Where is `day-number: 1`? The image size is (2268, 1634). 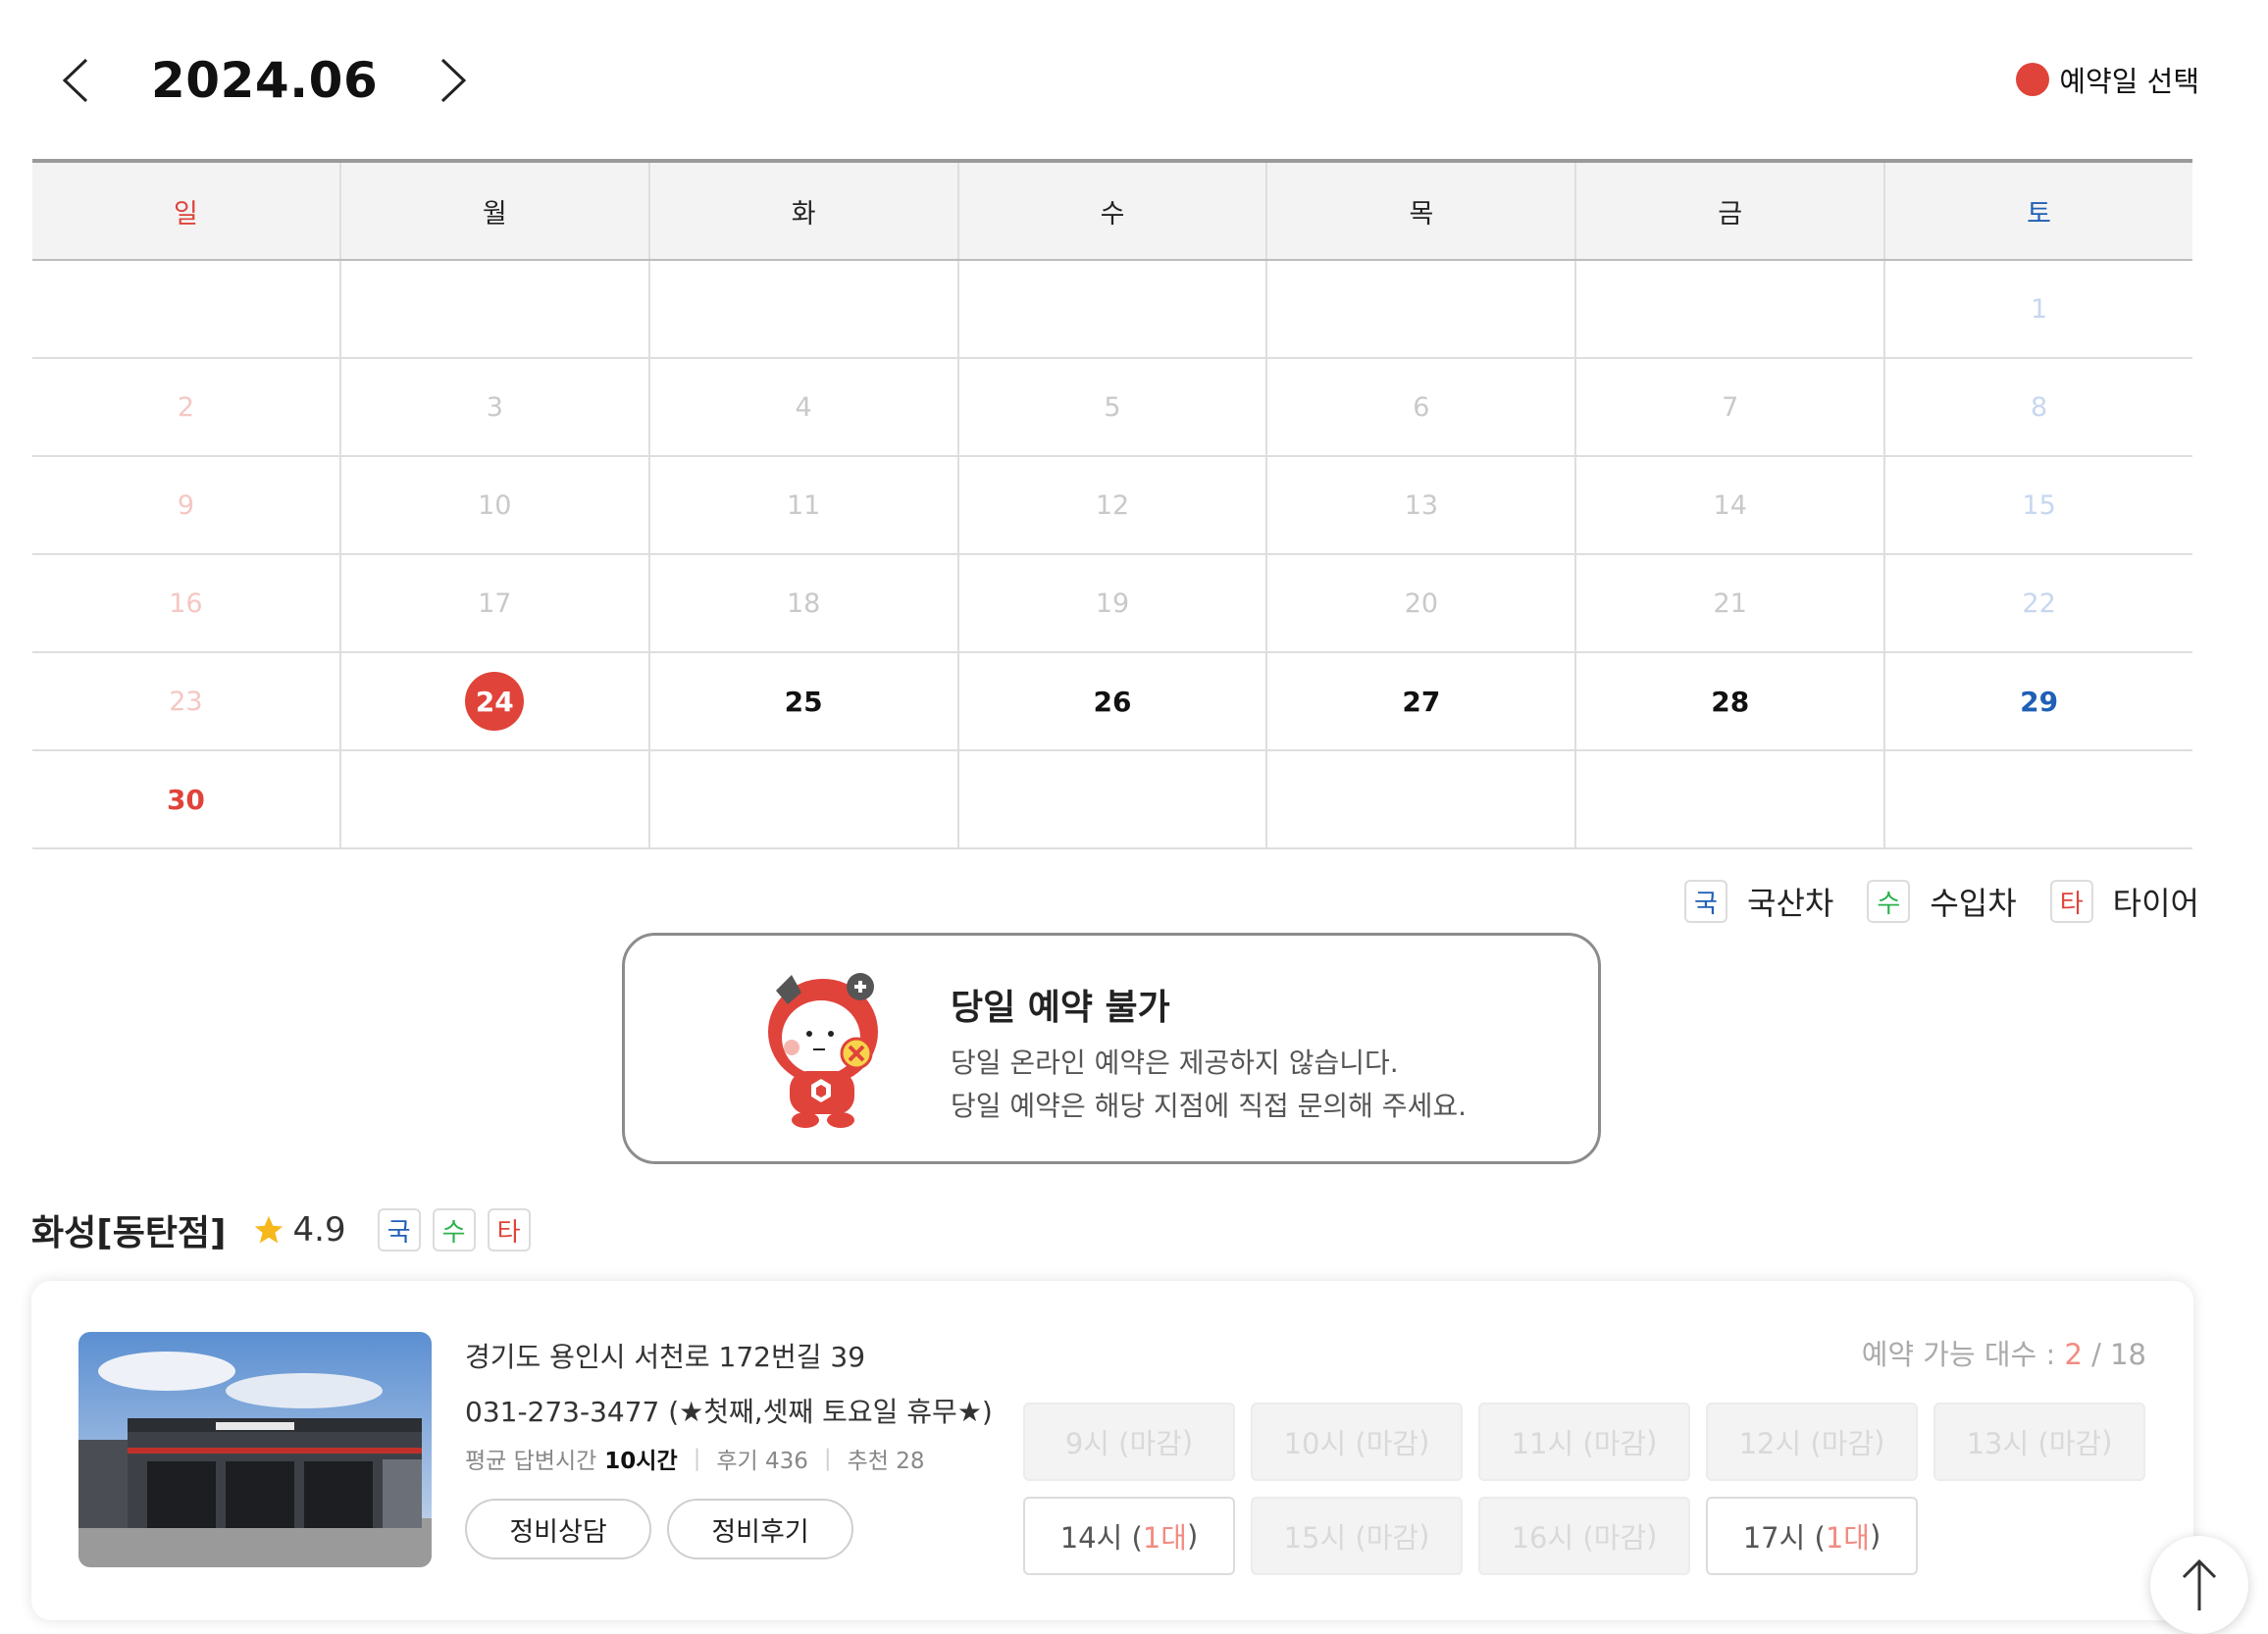
day-number: 1 is located at coordinates (2039, 309).